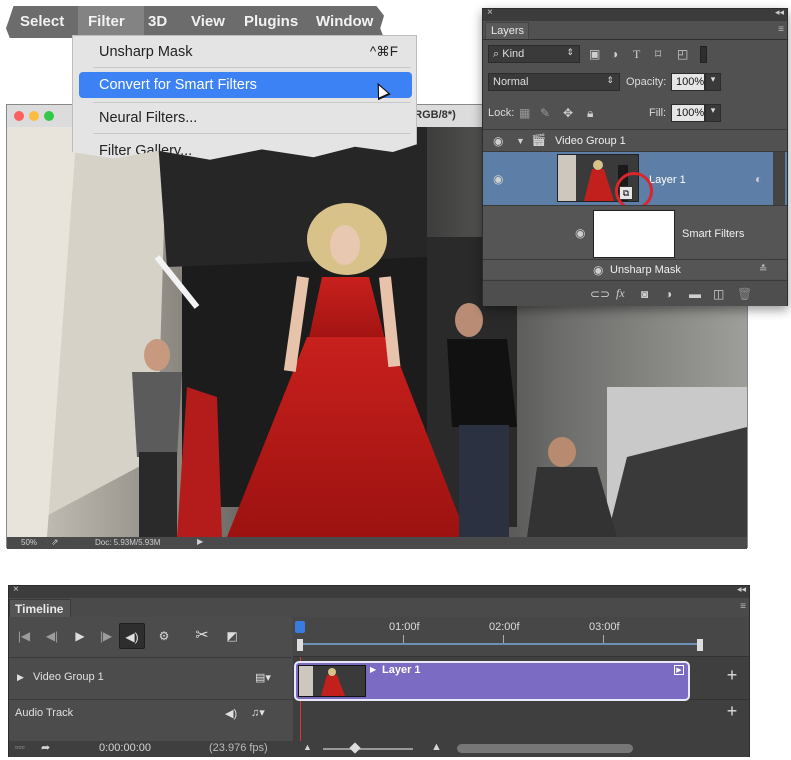 This screenshot has width=791, height=760. I want to click on track-name: Video Group 1, so click(68, 677).